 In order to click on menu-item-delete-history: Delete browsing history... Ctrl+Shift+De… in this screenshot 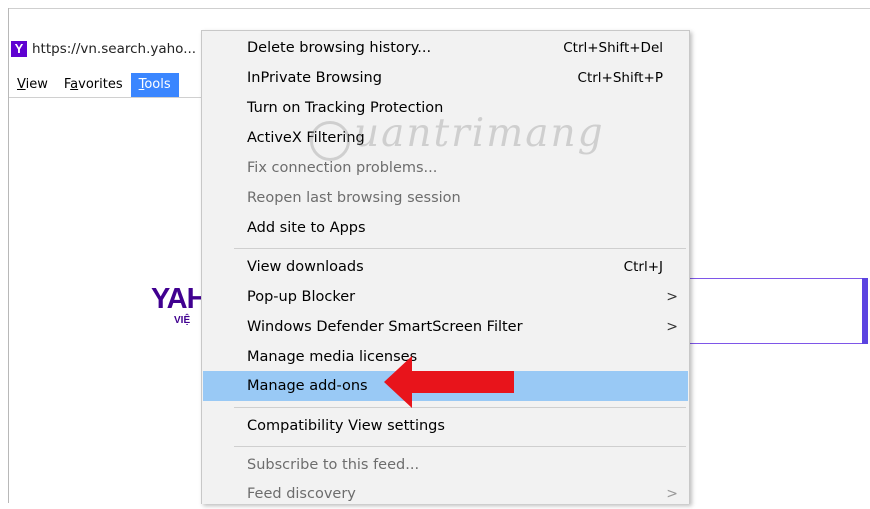, I will do `click(445, 48)`.